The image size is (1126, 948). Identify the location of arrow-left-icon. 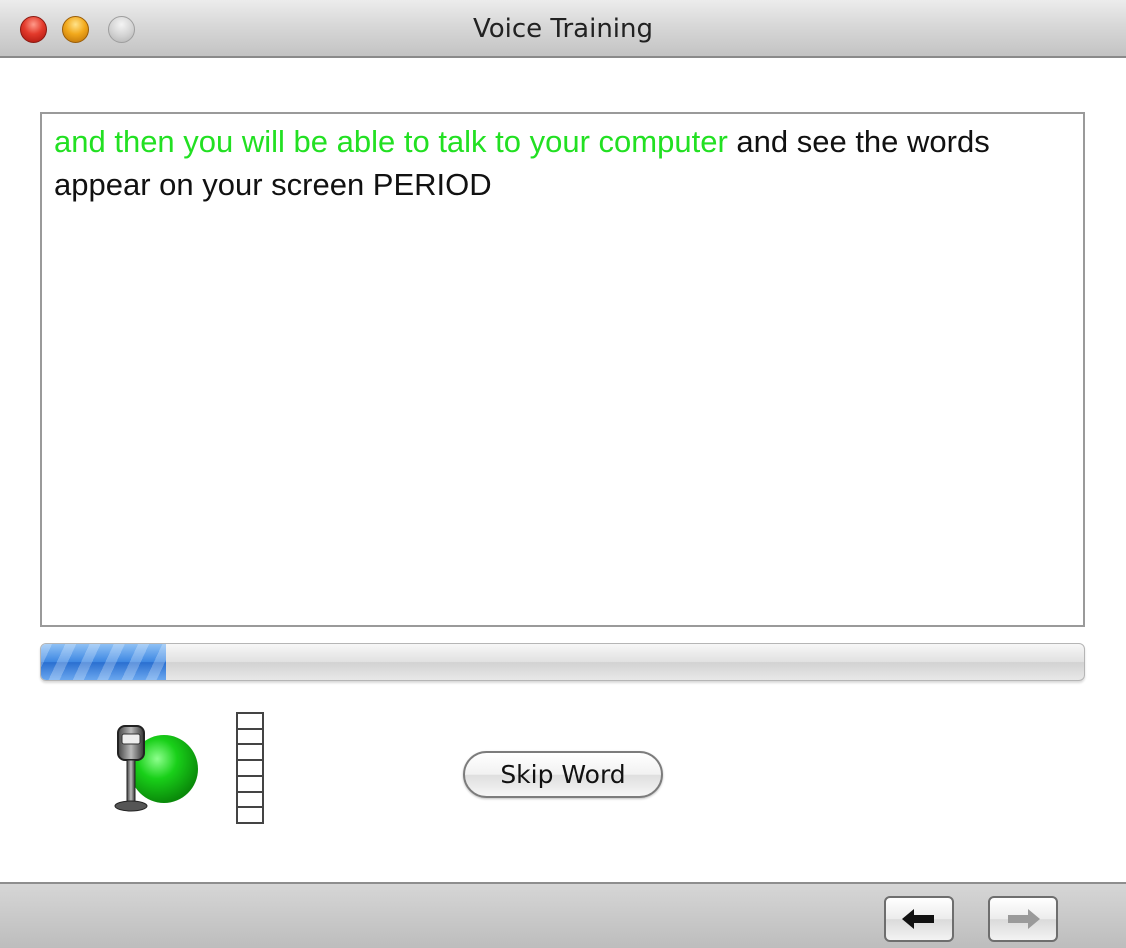
(918, 919).